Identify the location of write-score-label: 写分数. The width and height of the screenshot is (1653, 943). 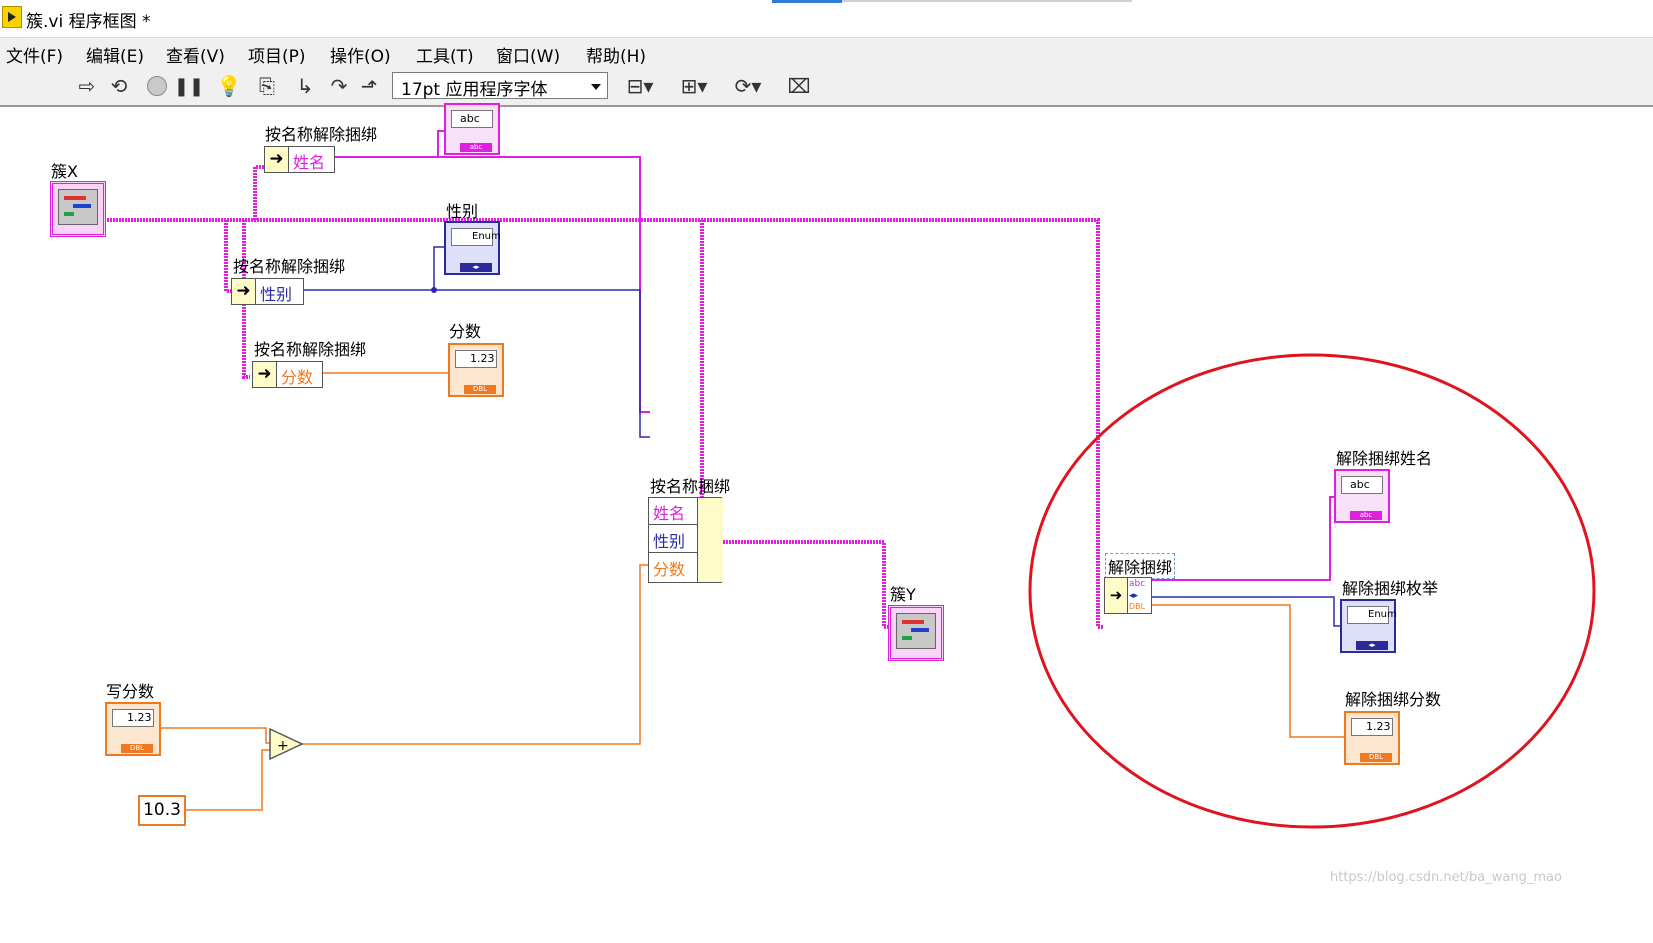
(130, 691).